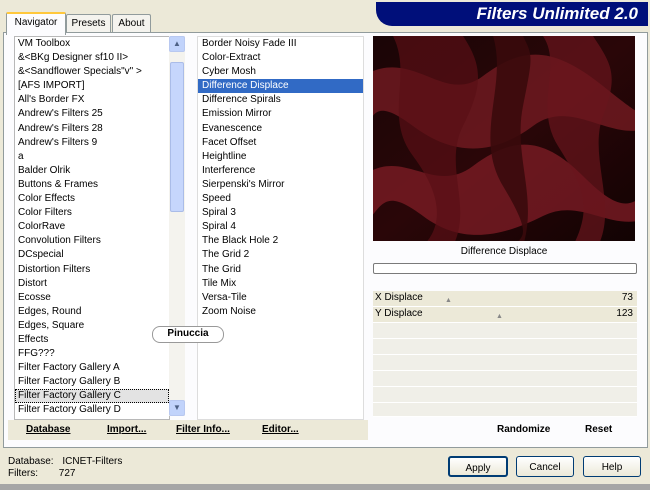  What do you see at coordinates (280, 58) in the screenshot?
I see `filter-item: Color-Extract` at bounding box center [280, 58].